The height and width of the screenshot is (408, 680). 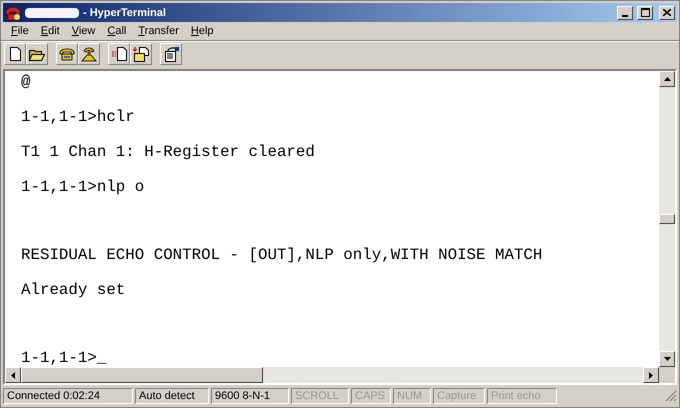 I want to click on right-arrow-icon, so click(x=651, y=375).